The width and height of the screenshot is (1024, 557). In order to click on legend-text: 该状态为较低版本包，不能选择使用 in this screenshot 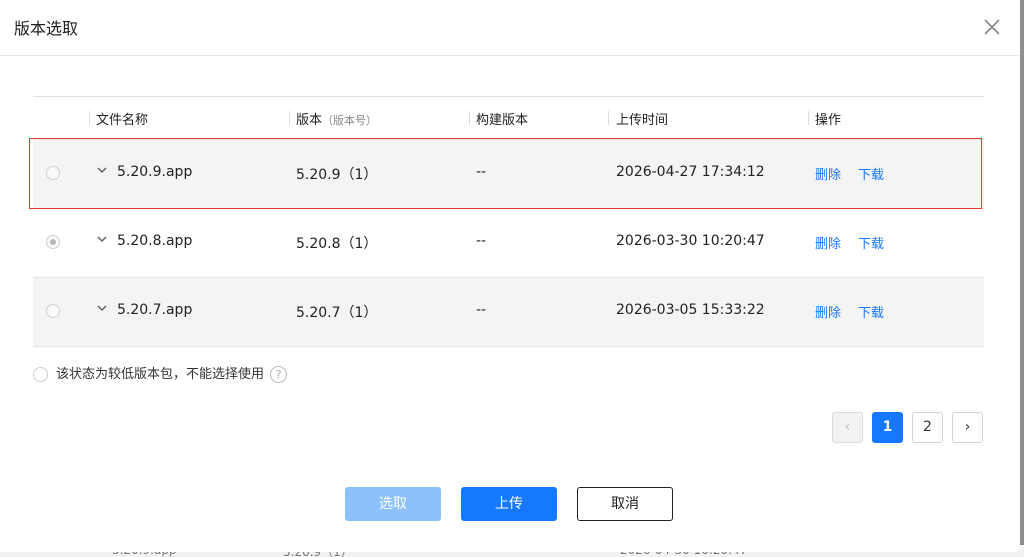, I will do `click(160, 374)`.